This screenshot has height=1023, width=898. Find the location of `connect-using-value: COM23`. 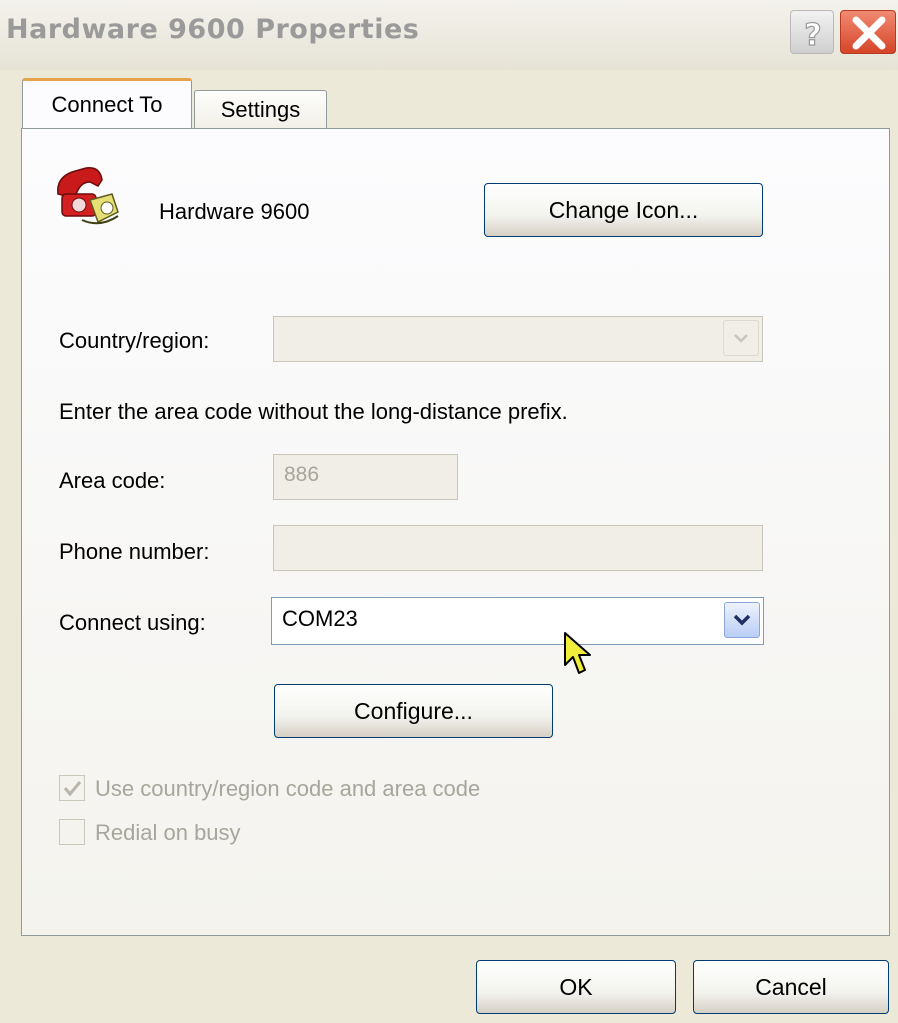

connect-using-value: COM23 is located at coordinates (320, 618).